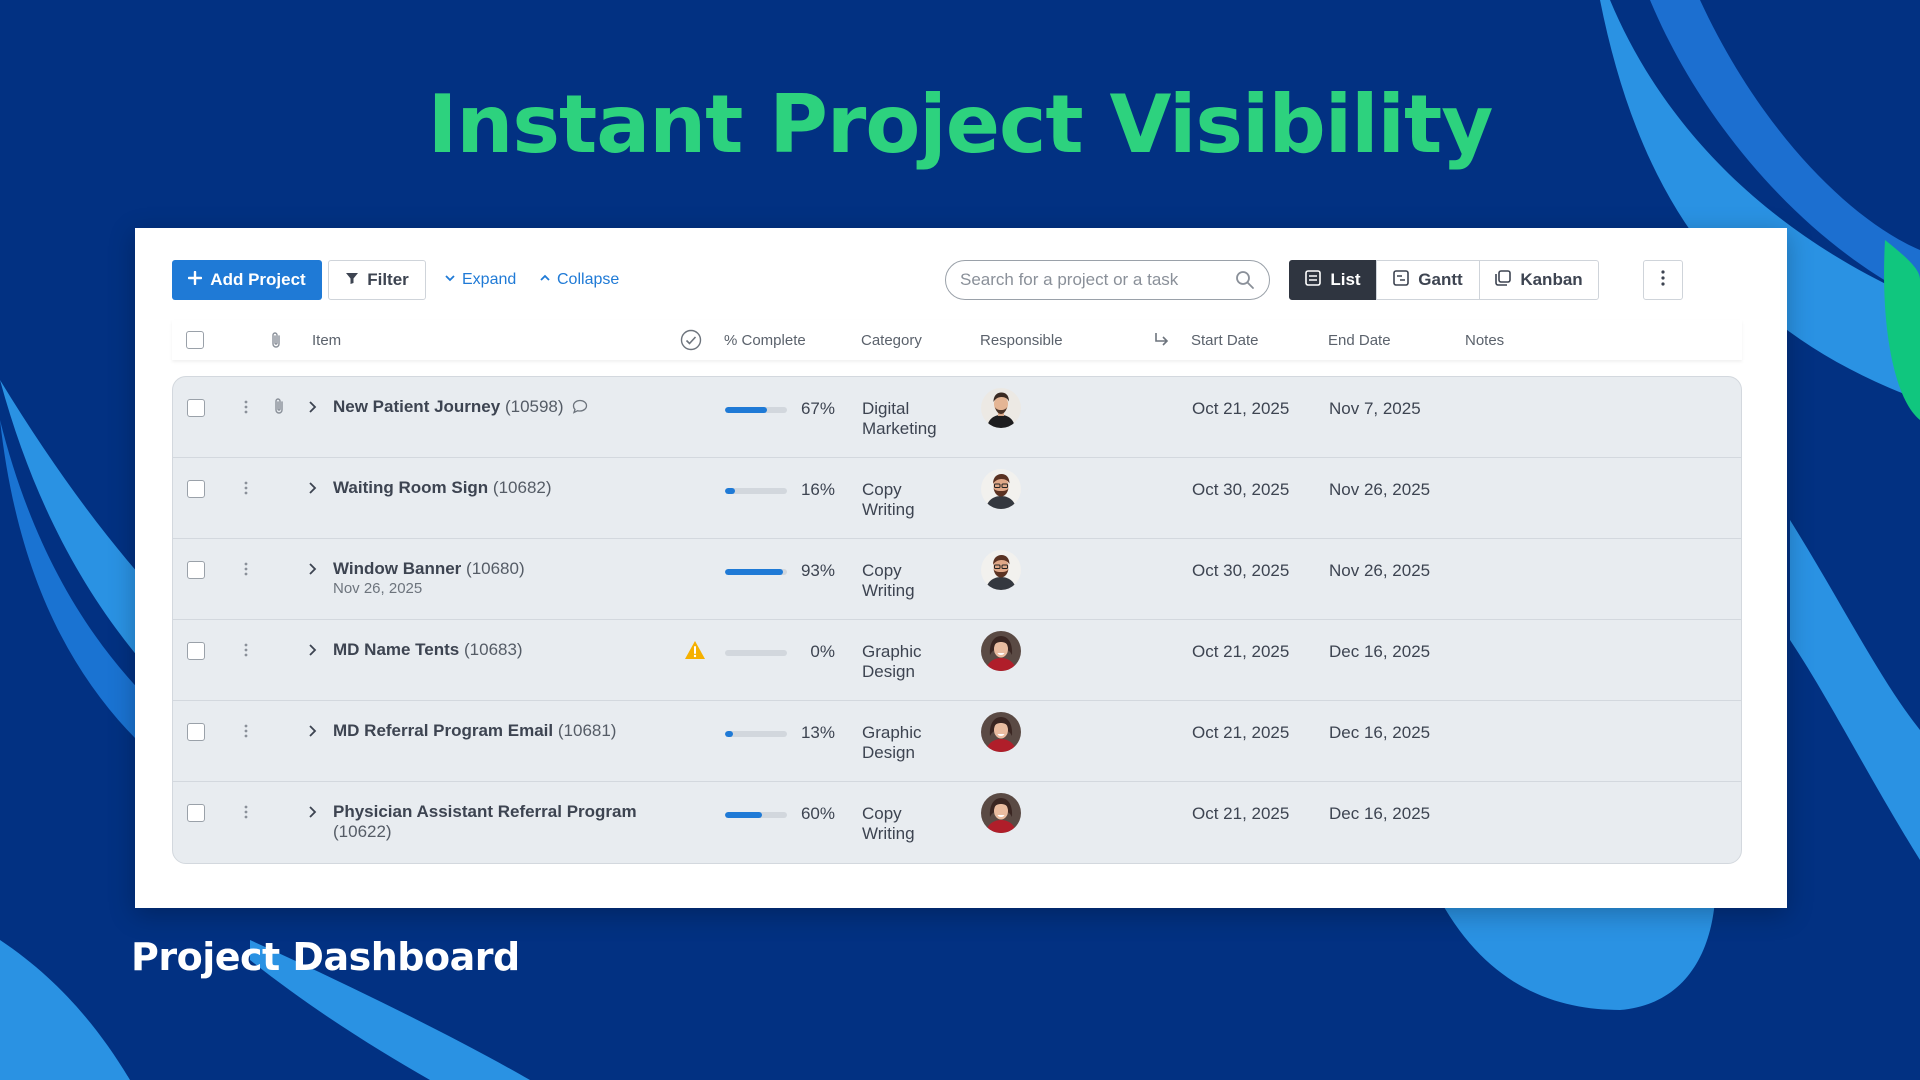 This screenshot has width=1920, height=1080. Describe the element at coordinates (493, 649) in the screenshot. I see `project-id: (10683)` at that location.